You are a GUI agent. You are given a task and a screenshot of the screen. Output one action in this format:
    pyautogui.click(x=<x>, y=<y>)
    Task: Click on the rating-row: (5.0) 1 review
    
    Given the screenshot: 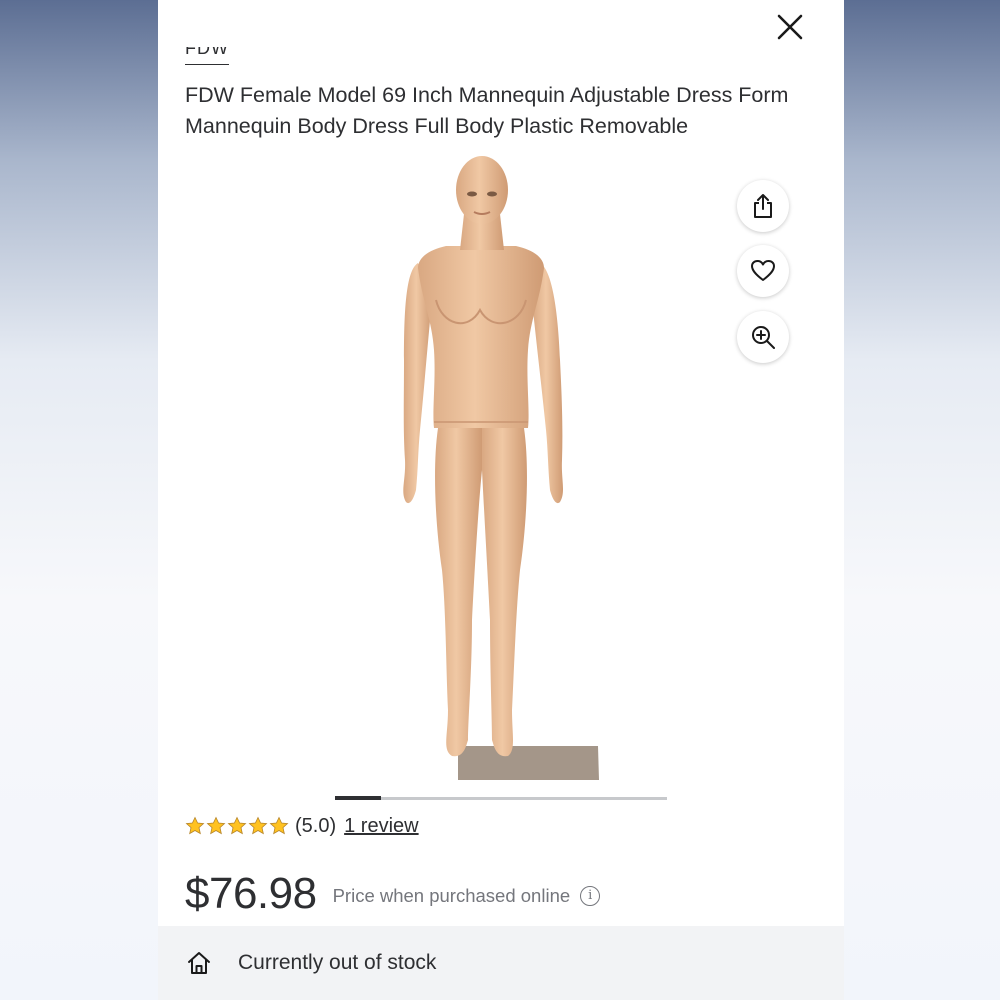 What is the action you would take?
    pyautogui.click(x=302, y=826)
    